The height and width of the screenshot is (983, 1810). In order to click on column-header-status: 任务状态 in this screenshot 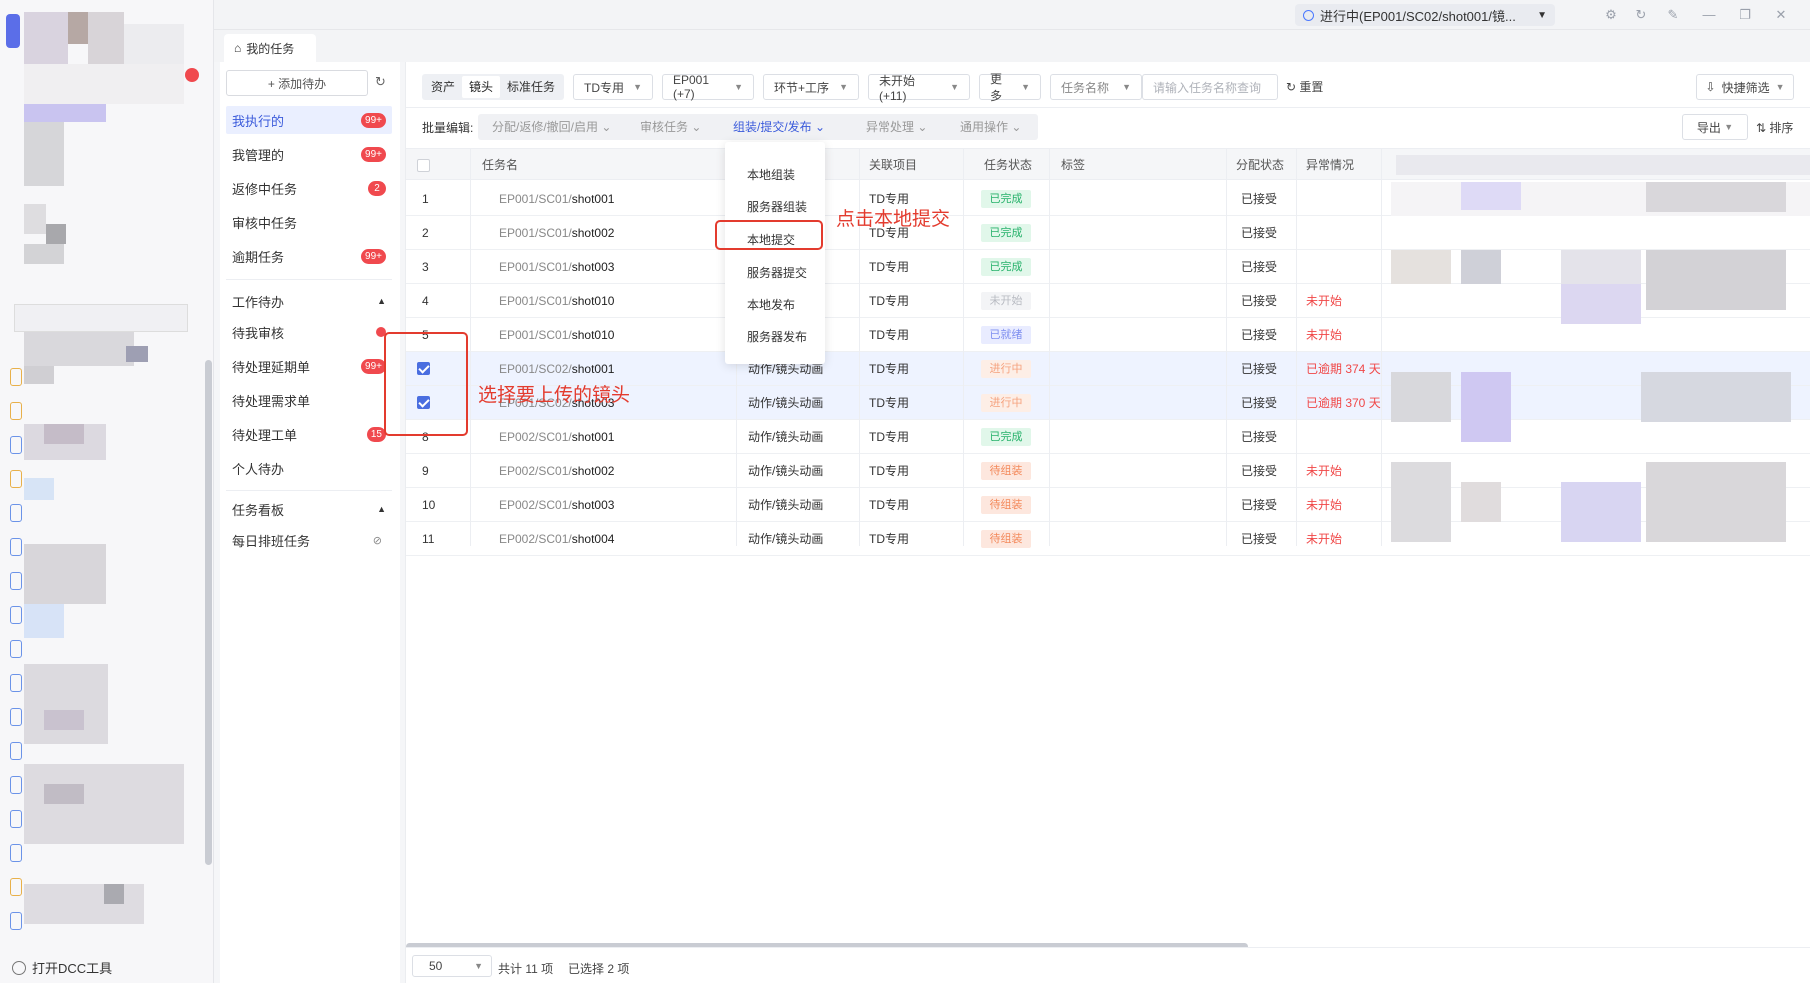, I will do `click(1008, 165)`.